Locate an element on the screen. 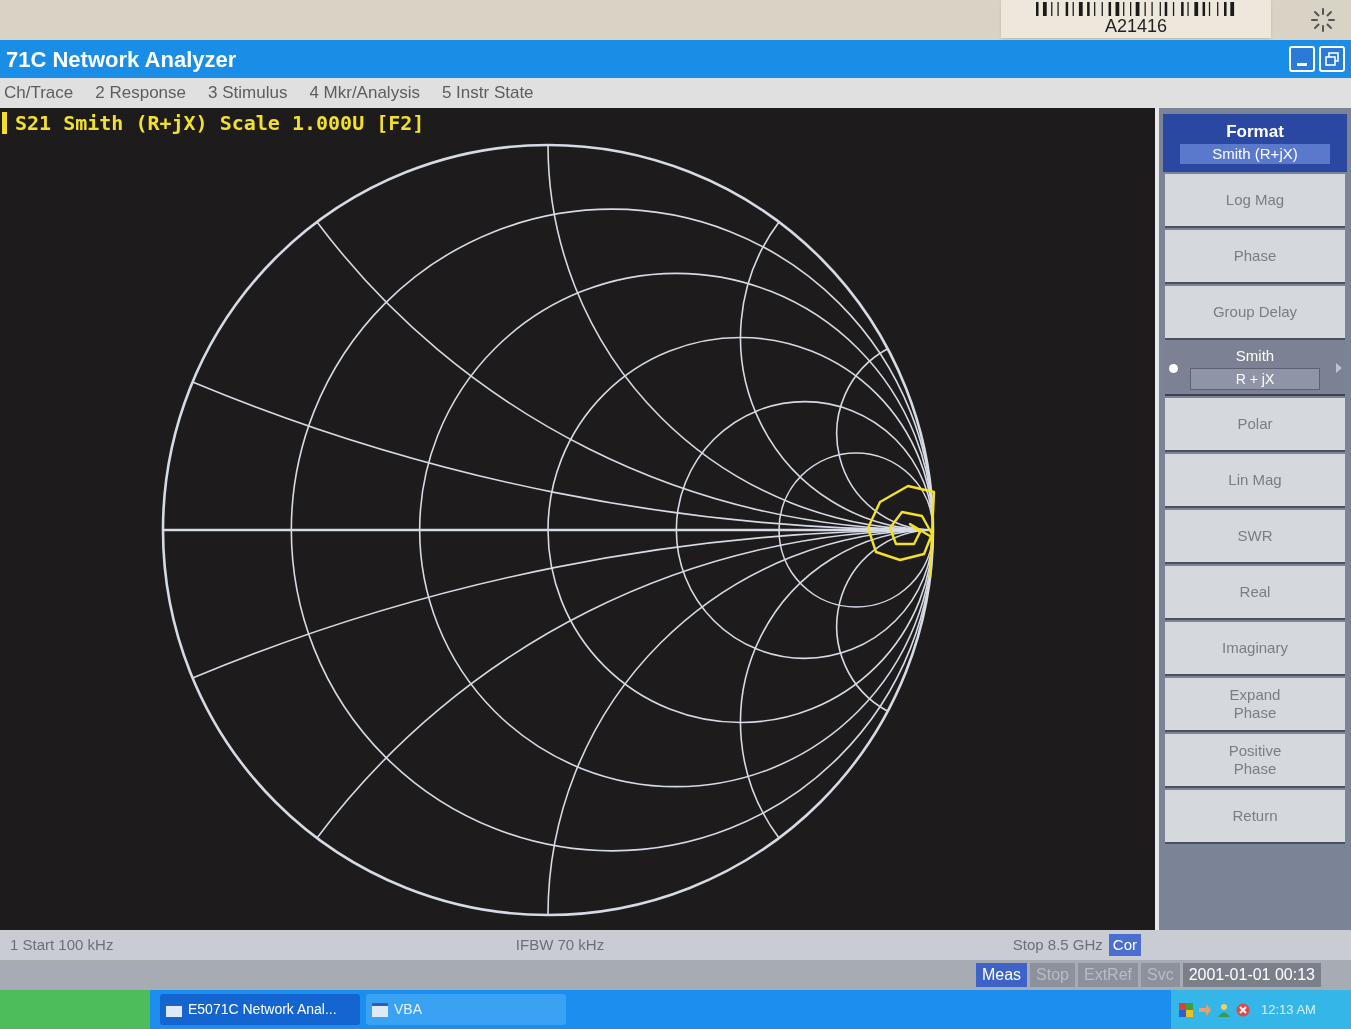  barcode-icon is located at coordinates (1136, 9).